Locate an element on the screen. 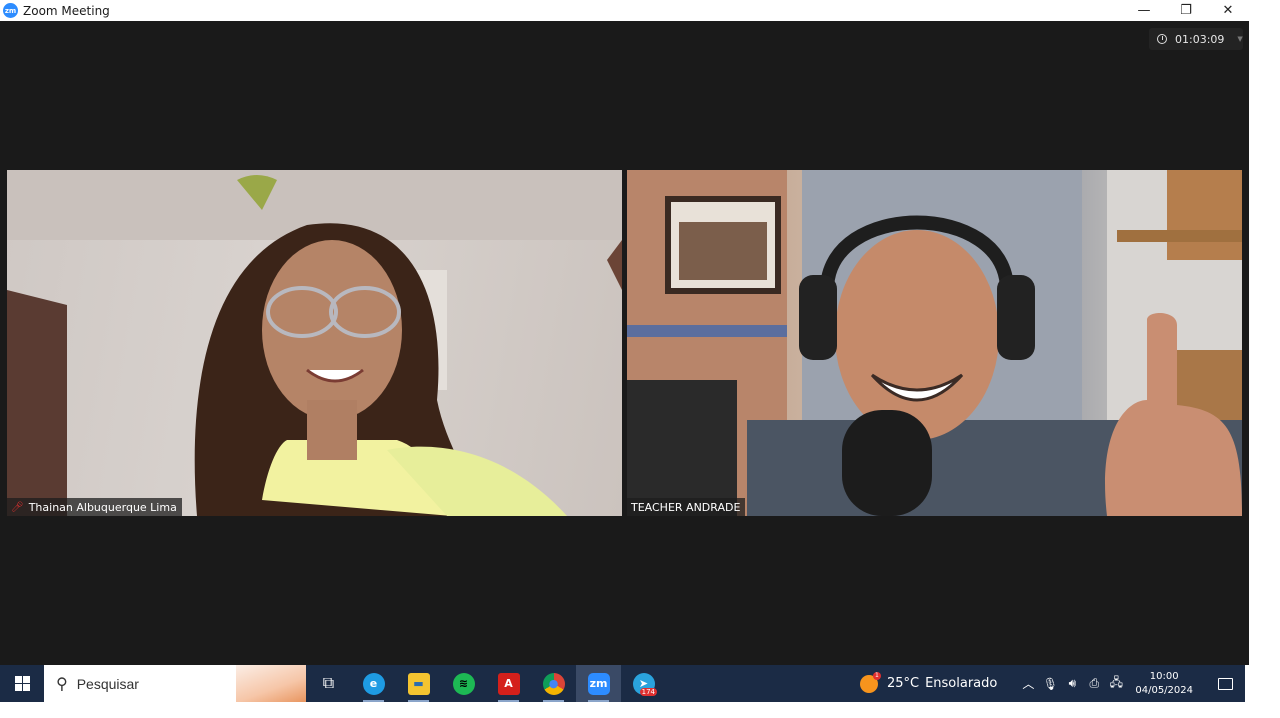 This screenshot has width=1280, height=718. notification-center-button is located at coordinates (1225, 683).